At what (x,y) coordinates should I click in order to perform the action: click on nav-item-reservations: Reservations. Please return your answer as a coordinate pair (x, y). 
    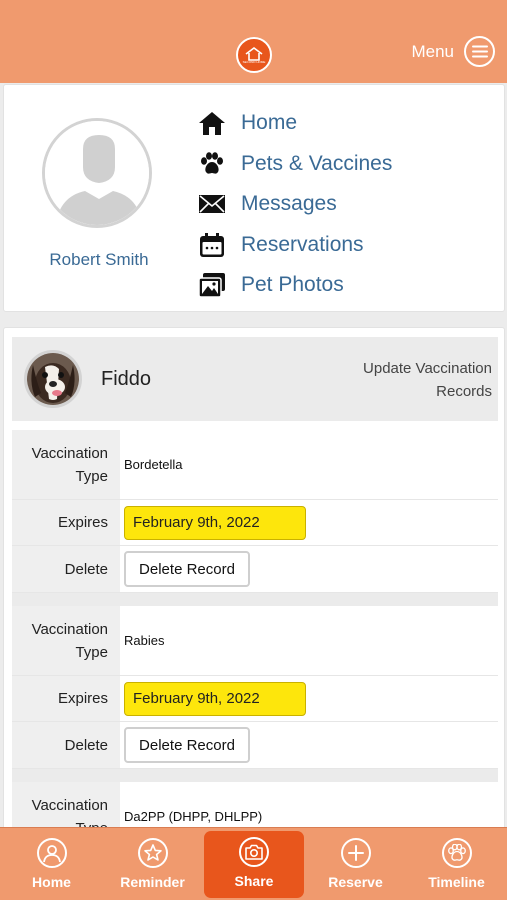
    Looking at the image, I should click on (294, 245).